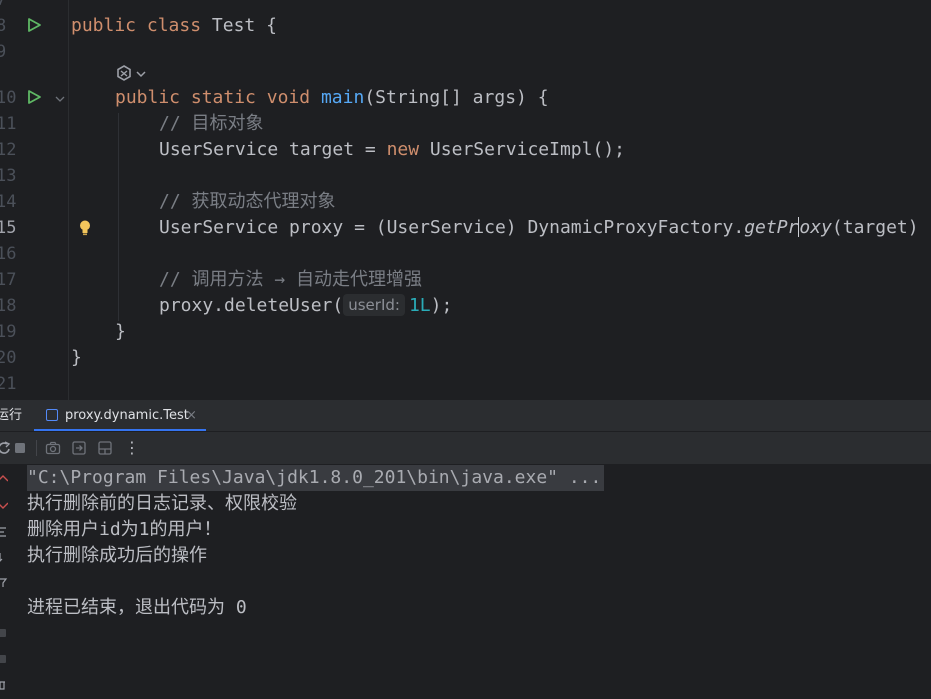  I want to click on close-icon: ×, so click(191, 415).